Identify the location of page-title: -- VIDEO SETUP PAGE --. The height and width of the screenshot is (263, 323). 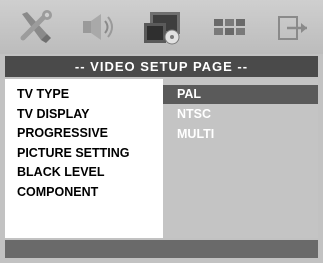
(161, 66).